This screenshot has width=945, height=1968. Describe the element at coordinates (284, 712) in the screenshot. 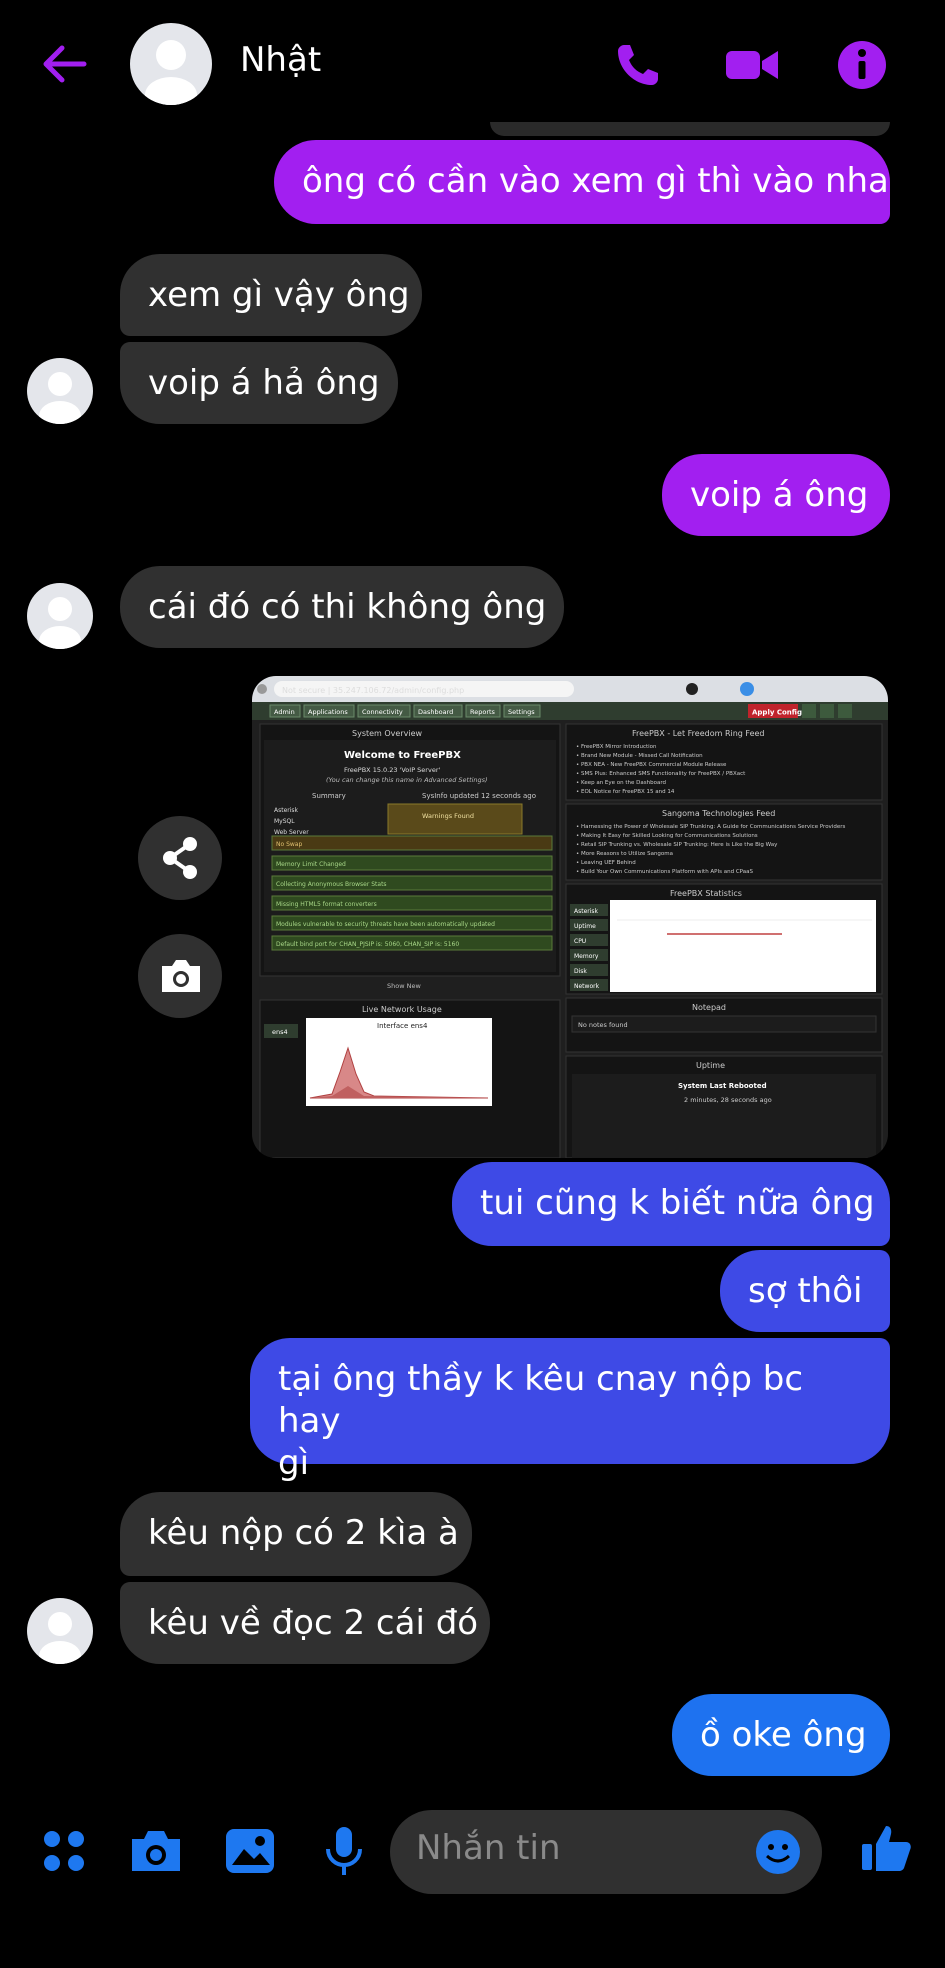

I see `nav-tab-label: Admin` at that location.